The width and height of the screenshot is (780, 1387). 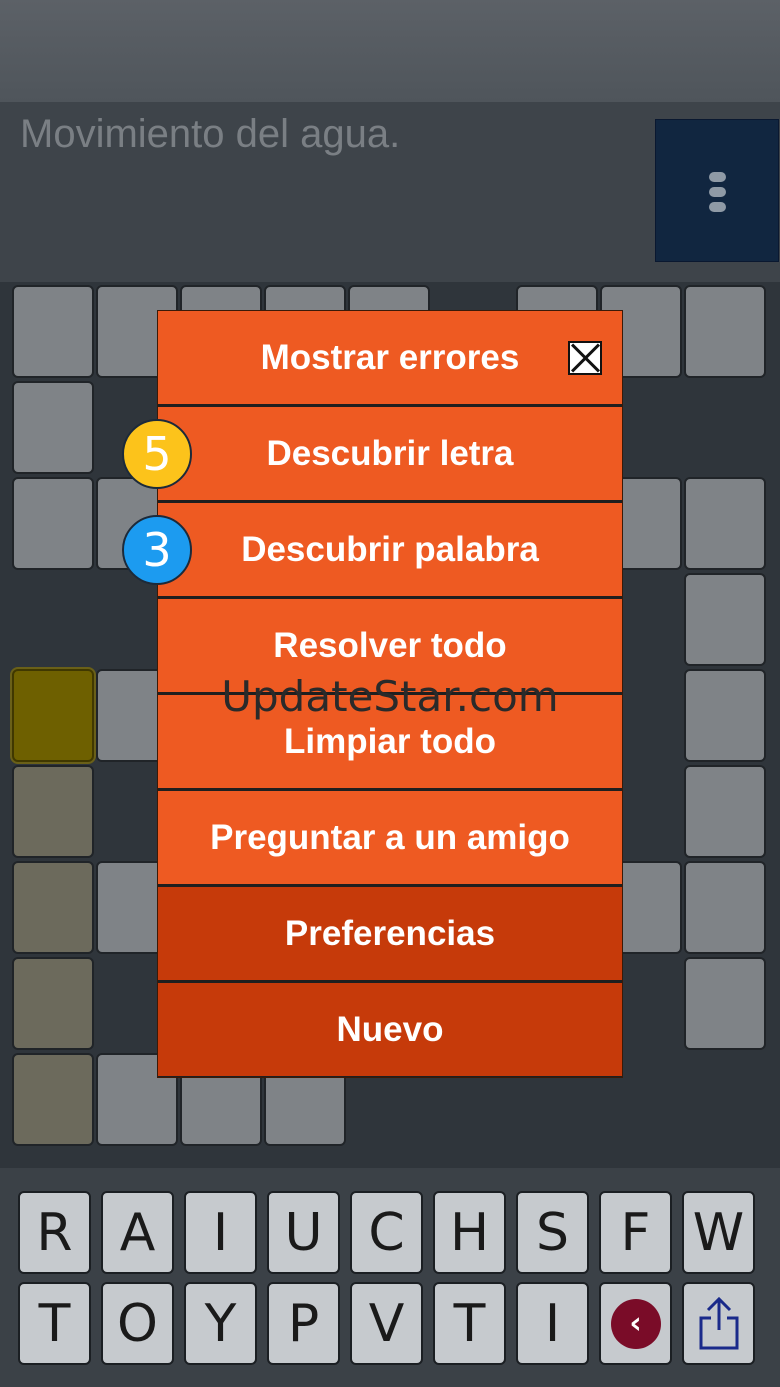 I want to click on backspace-button: ‹, so click(x=635, y=1323).